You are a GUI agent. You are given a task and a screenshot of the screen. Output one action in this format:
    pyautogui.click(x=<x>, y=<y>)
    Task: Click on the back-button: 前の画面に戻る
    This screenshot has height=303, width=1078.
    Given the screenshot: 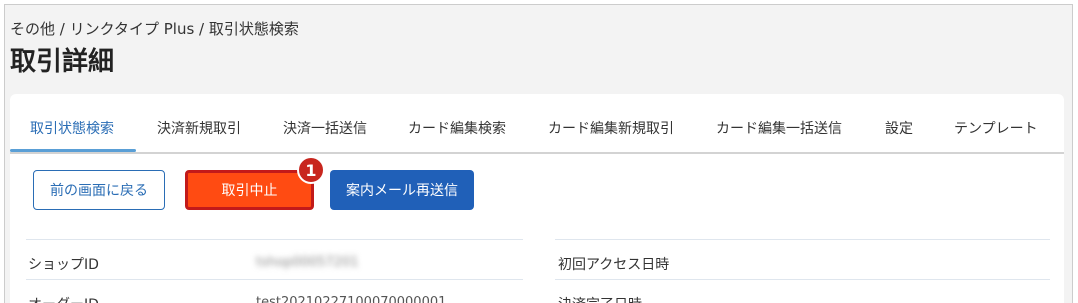 What is the action you would take?
    pyautogui.click(x=99, y=190)
    